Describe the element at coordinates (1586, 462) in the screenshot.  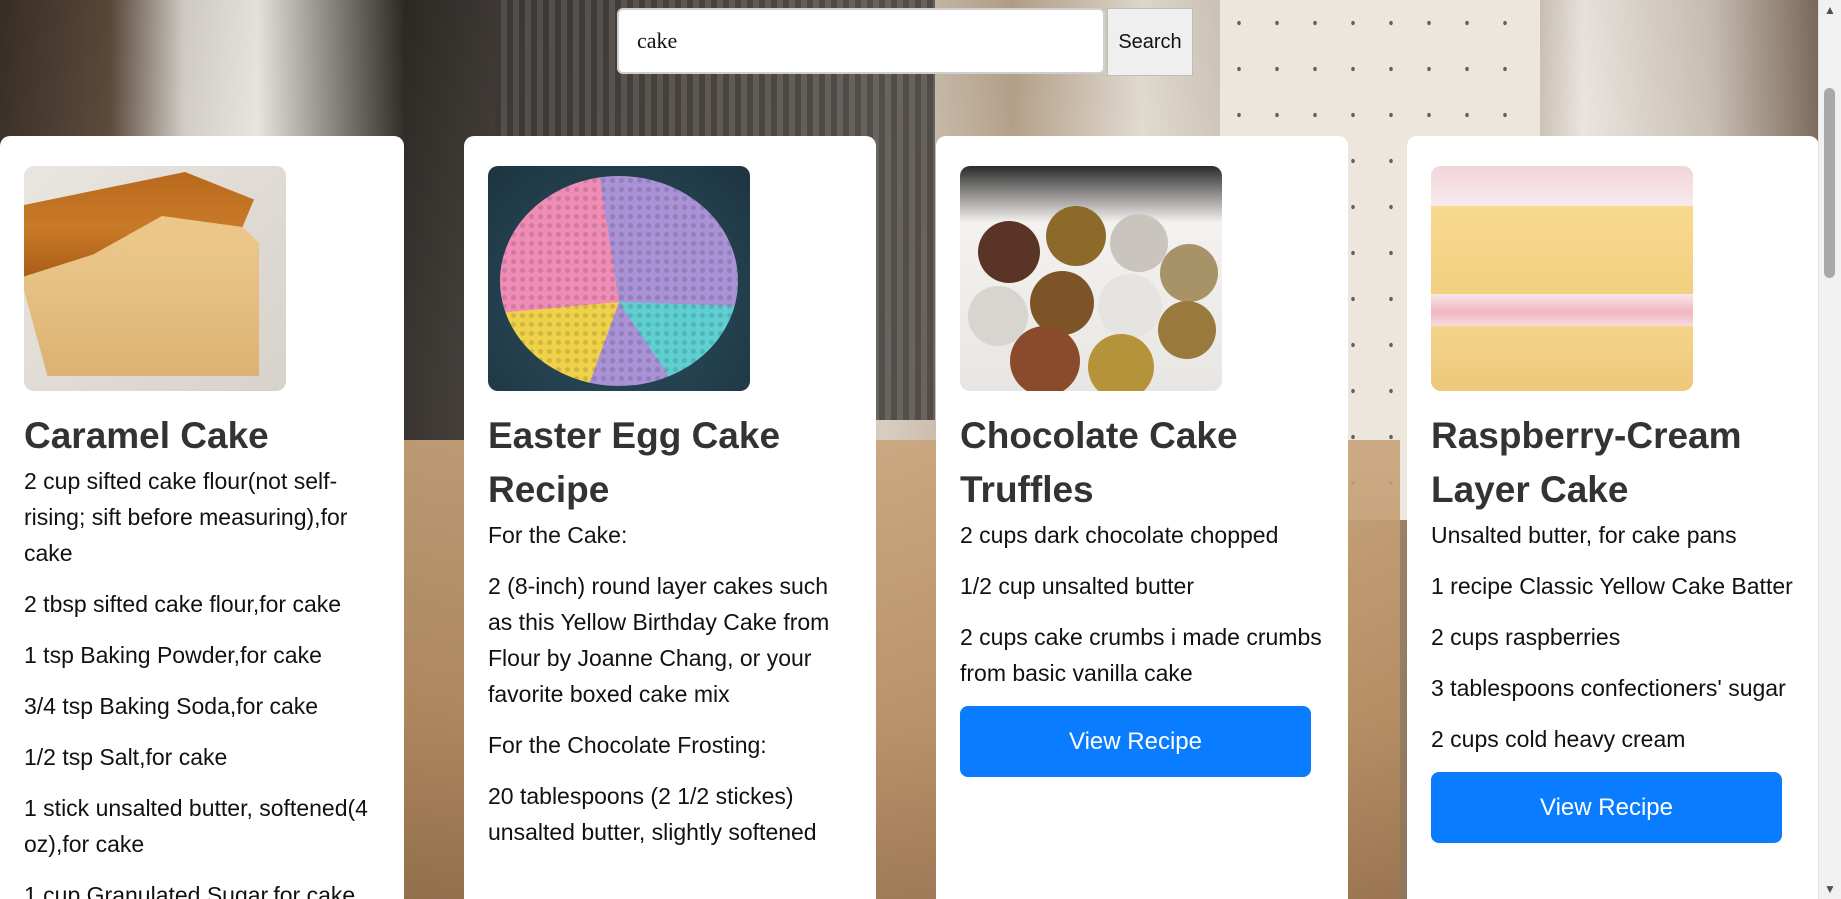
I see `recipe-title: Raspberry-Cream Layer Cake` at that location.